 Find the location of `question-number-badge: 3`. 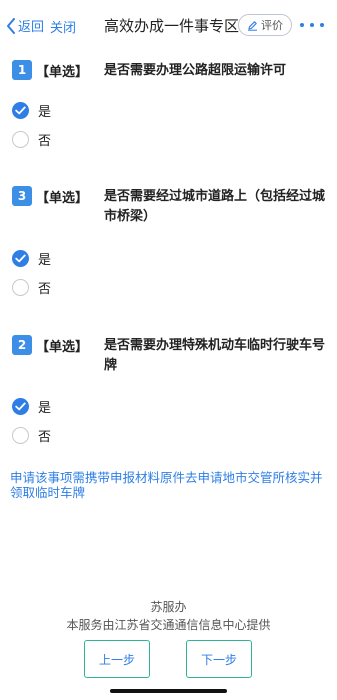

question-number-badge: 3 is located at coordinates (22, 196).